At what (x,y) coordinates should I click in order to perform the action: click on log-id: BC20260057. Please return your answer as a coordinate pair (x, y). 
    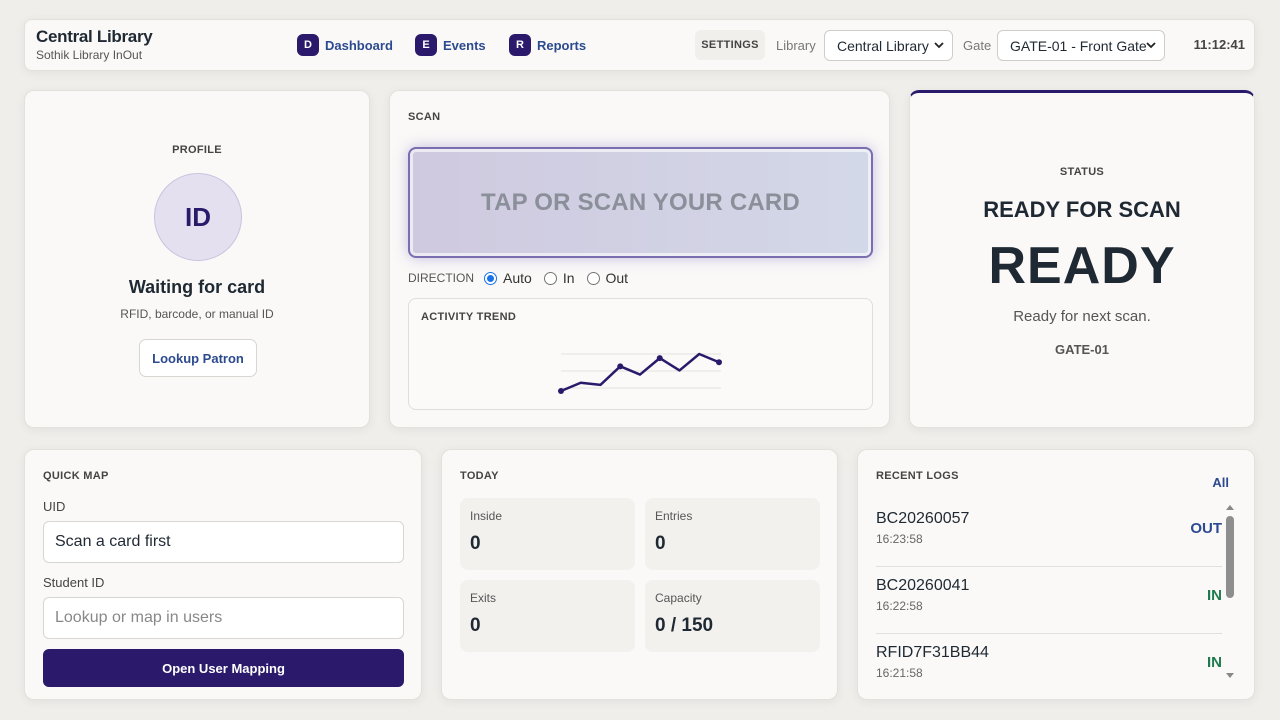
    Looking at the image, I should click on (923, 518).